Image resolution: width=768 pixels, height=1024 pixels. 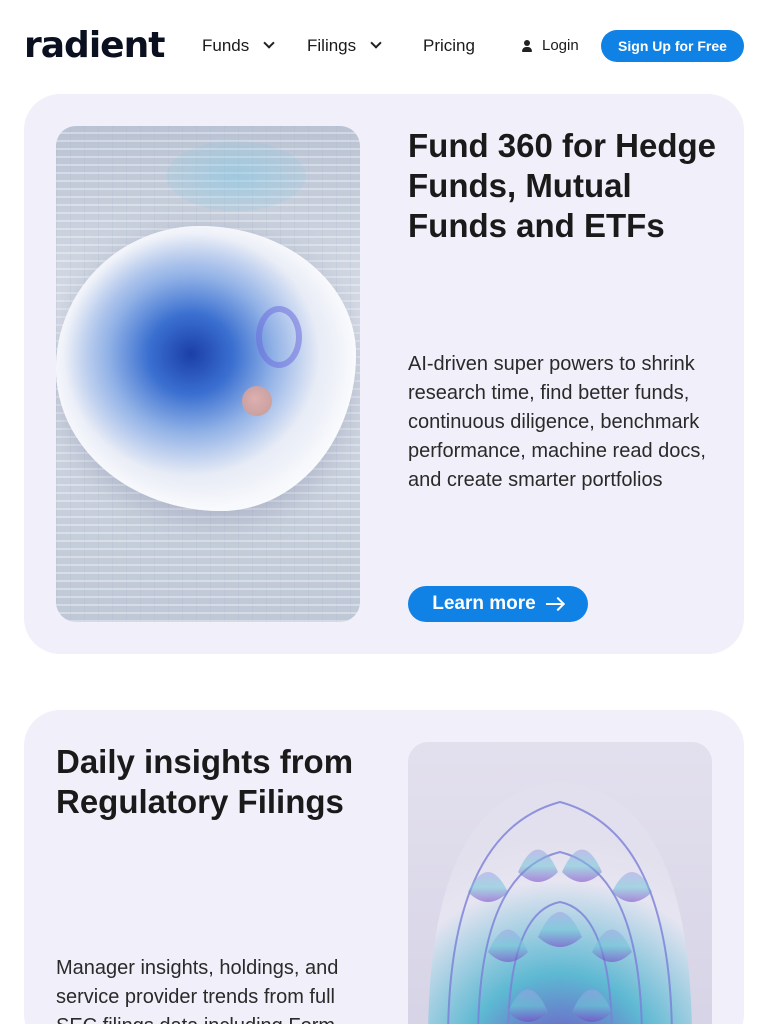 What do you see at coordinates (484, 603) in the screenshot?
I see `learn-more-label: Learn more` at bounding box center [484, 603].